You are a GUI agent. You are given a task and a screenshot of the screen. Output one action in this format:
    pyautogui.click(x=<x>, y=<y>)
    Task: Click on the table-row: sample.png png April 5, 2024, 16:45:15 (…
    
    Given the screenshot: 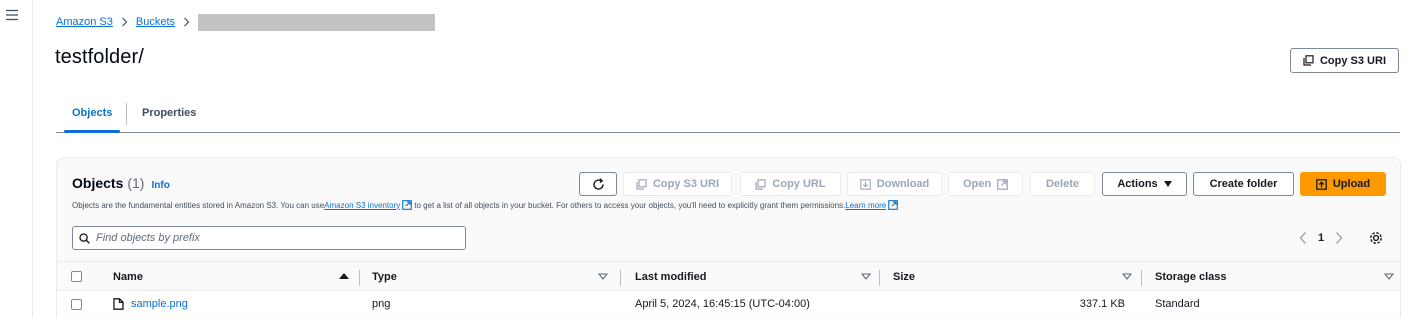 What is the action you would take?
    pyautogui.click(x=728, y=304)
    